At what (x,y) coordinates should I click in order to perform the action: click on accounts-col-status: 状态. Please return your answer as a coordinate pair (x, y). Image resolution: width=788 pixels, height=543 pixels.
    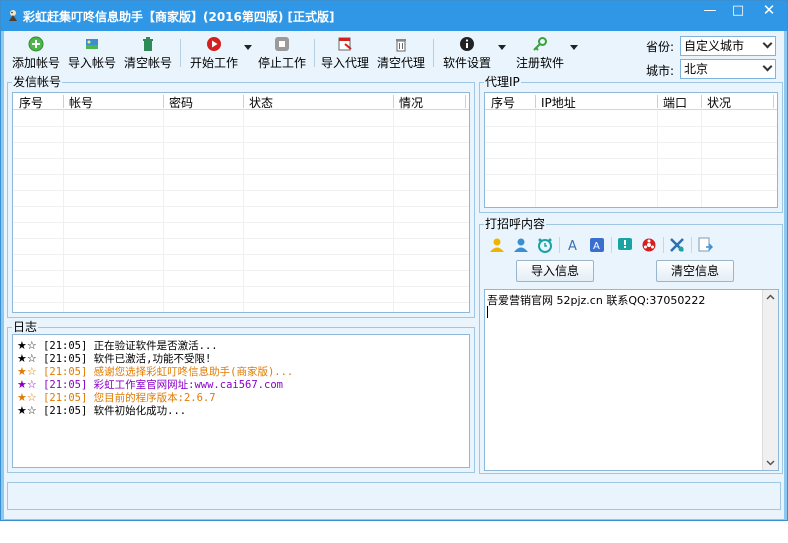
    Looking at the image, I should click on (261, 102).